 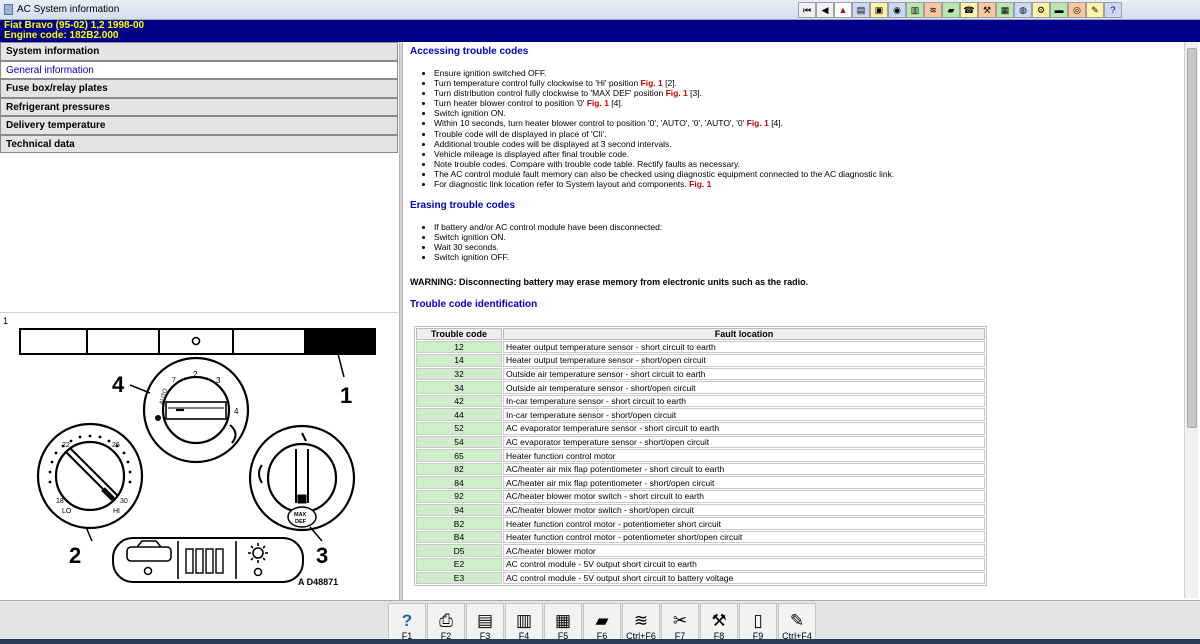 I want to click on car-icon: ▬, so click(x=1059, y=10).